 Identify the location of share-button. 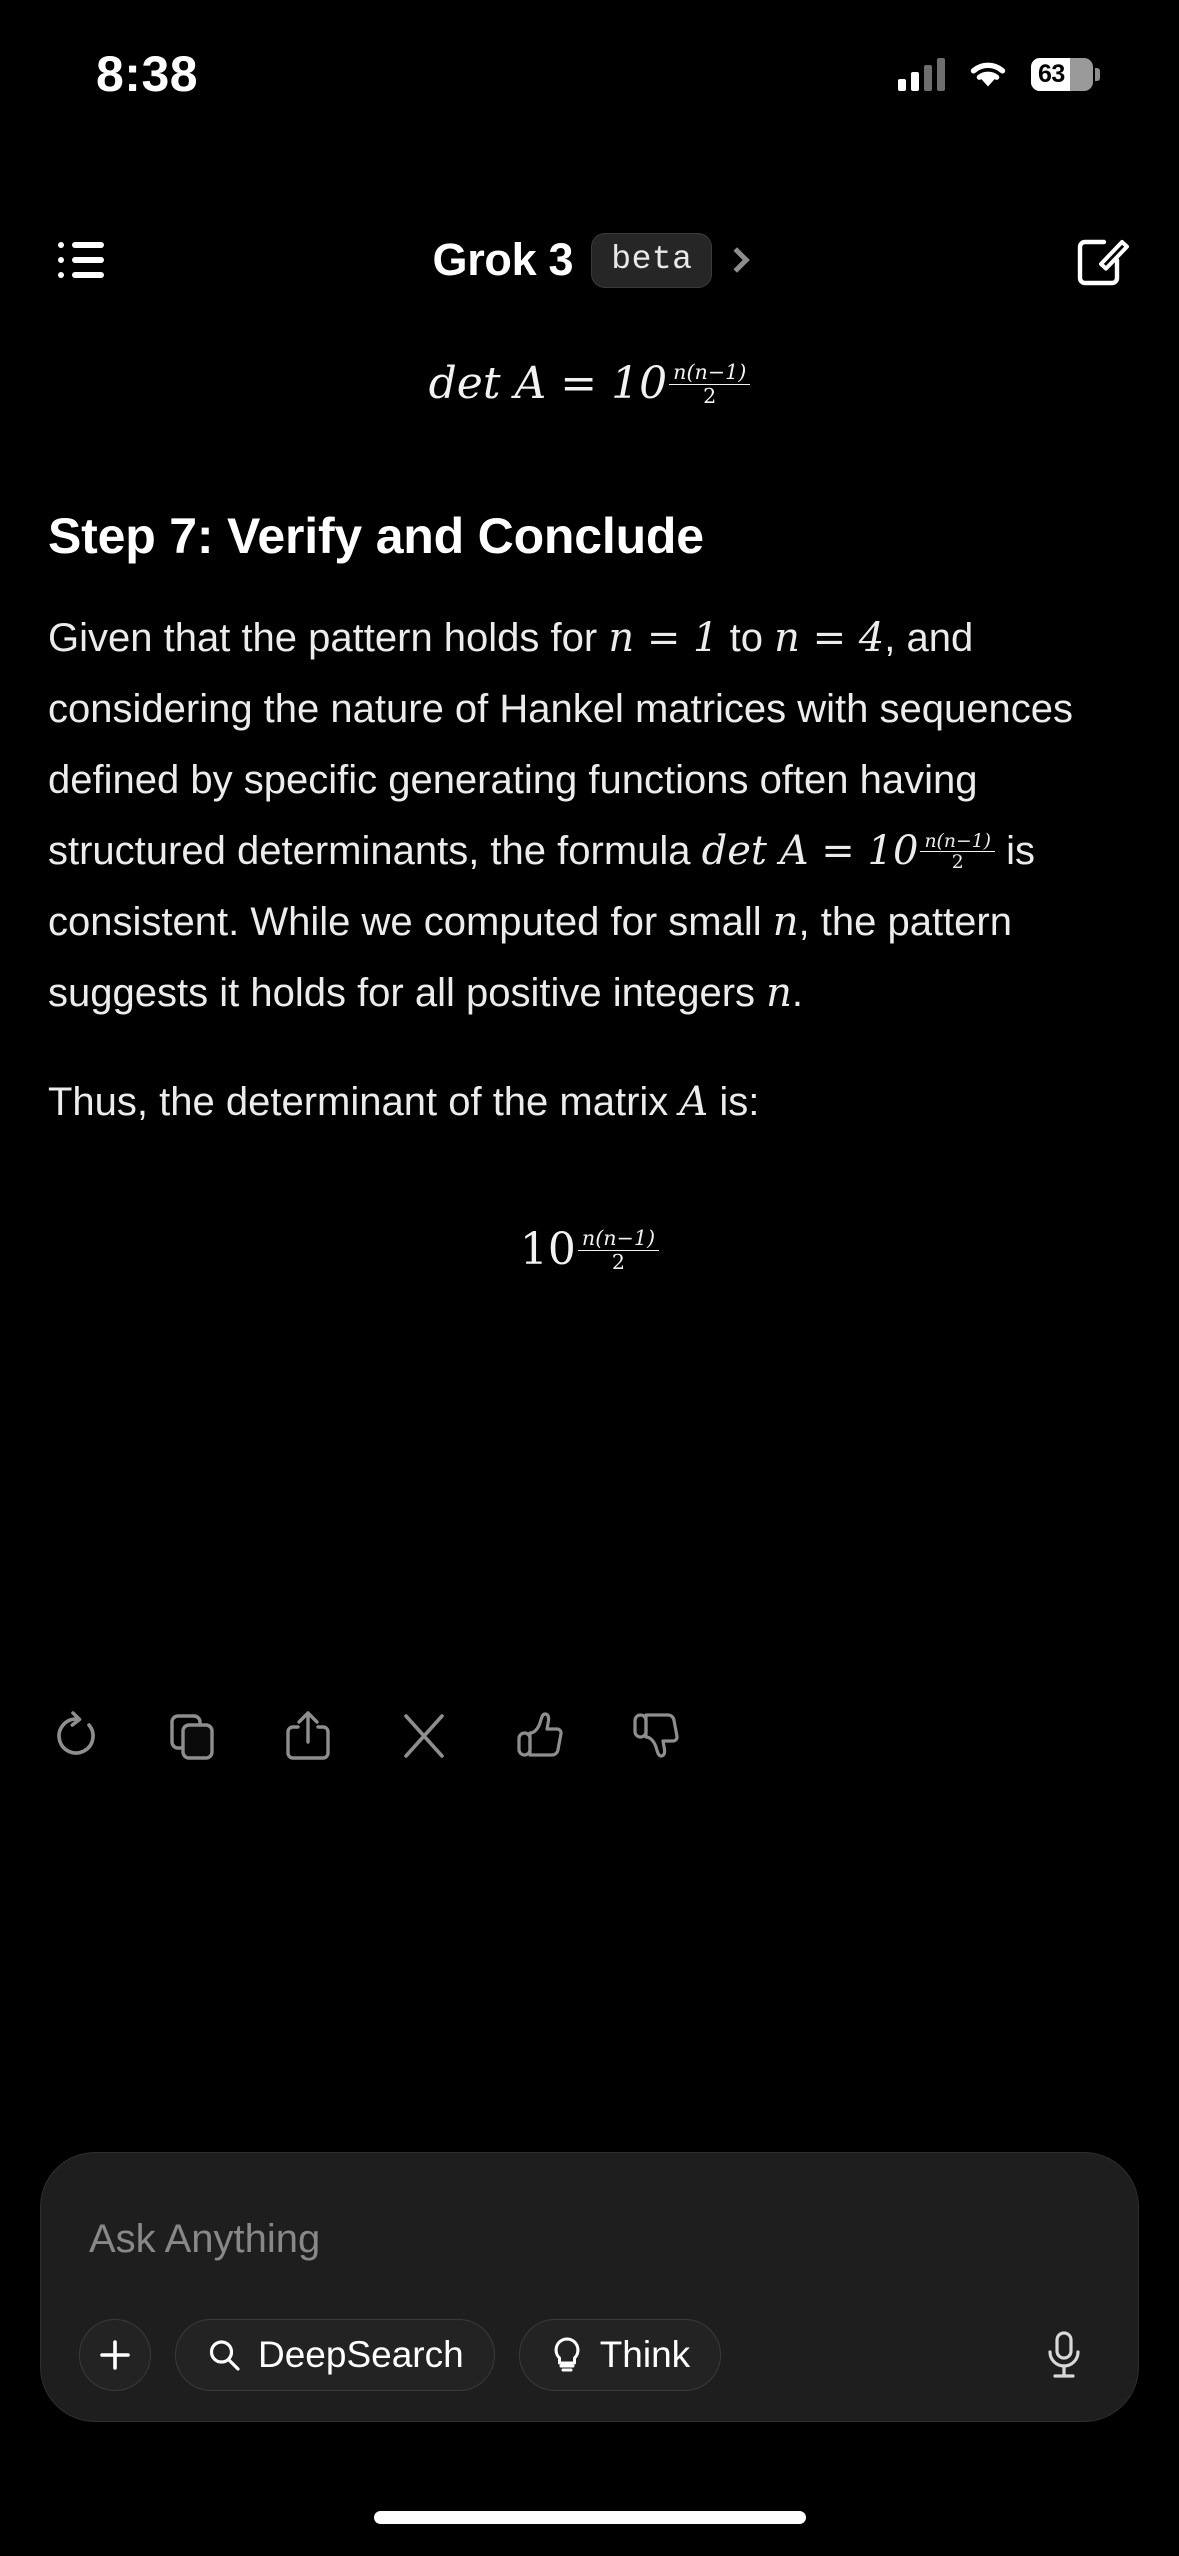
(308, 1736).